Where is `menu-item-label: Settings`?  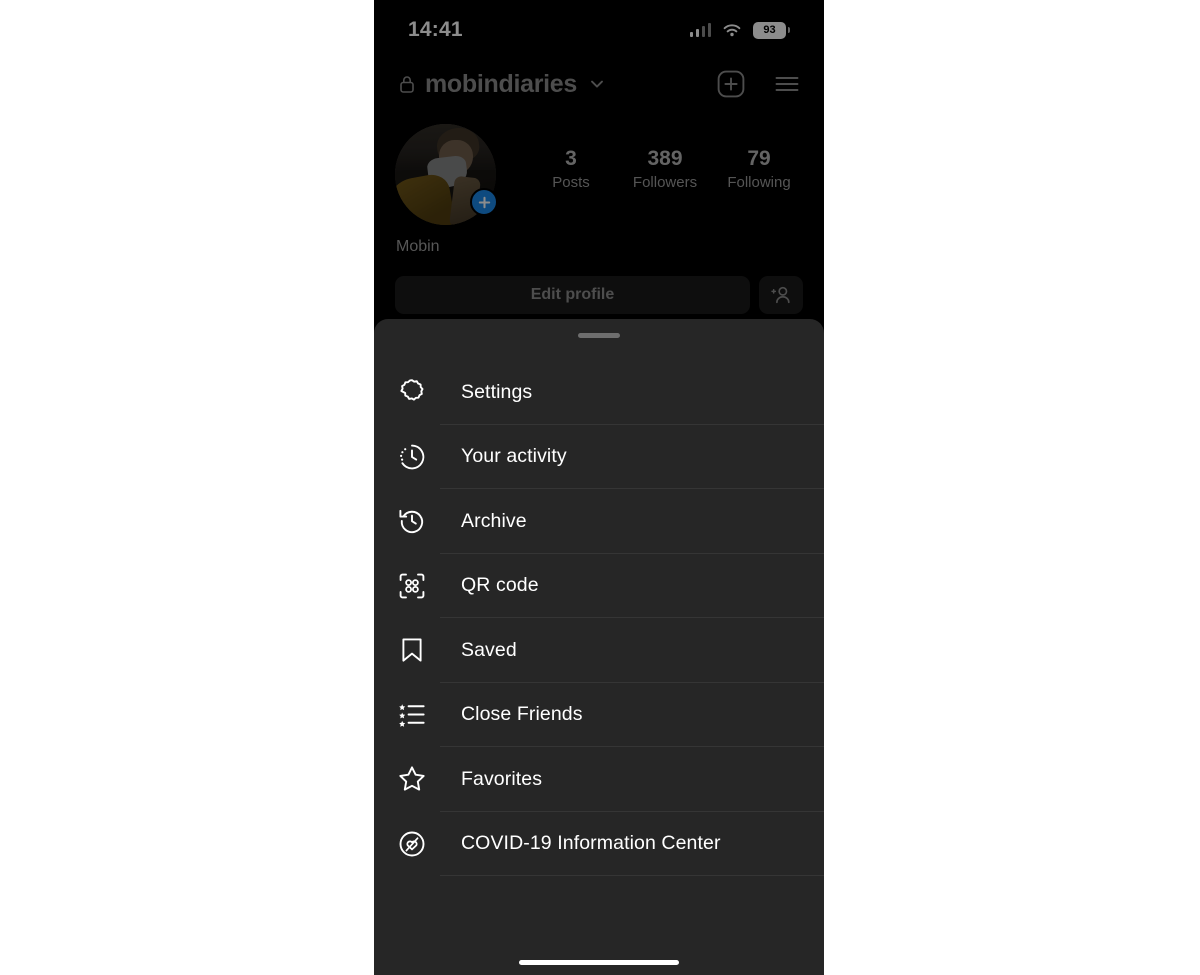
menu-item-label: Settings is located at coordinates (497, 391).